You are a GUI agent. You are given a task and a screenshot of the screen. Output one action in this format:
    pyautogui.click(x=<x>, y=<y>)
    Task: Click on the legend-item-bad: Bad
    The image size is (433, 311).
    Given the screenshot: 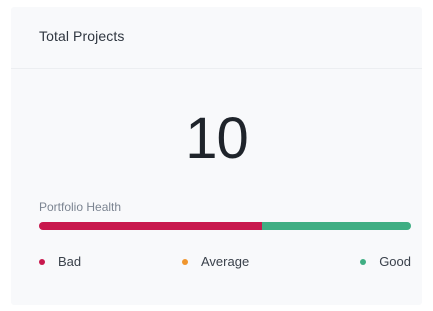 What is the action you would take?
    pyautogui.click(x=60, y=261)
    